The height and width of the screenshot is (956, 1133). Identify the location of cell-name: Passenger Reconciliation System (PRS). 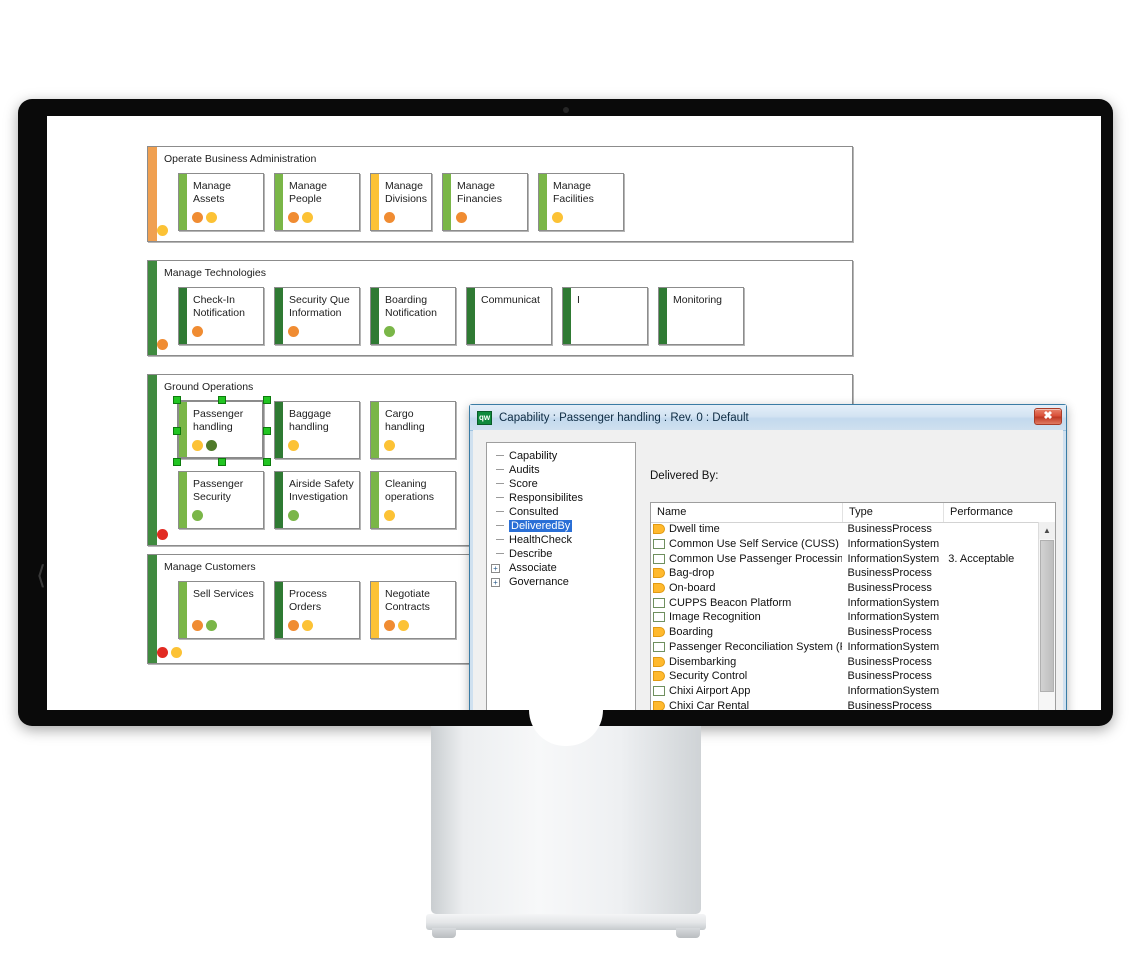
(746, 647).